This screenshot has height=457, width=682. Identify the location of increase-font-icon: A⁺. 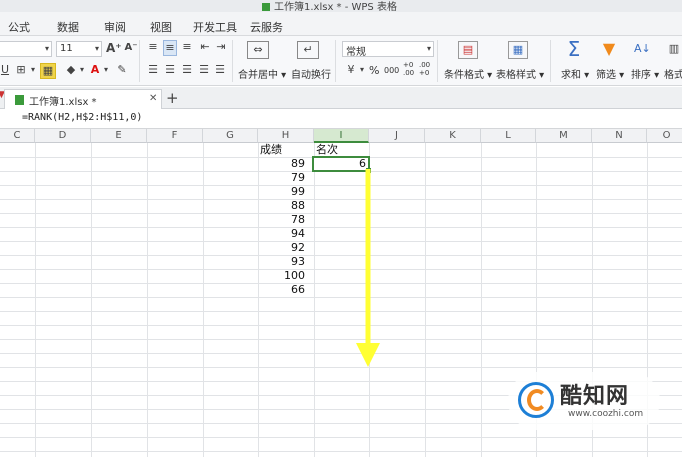
(114, 48).